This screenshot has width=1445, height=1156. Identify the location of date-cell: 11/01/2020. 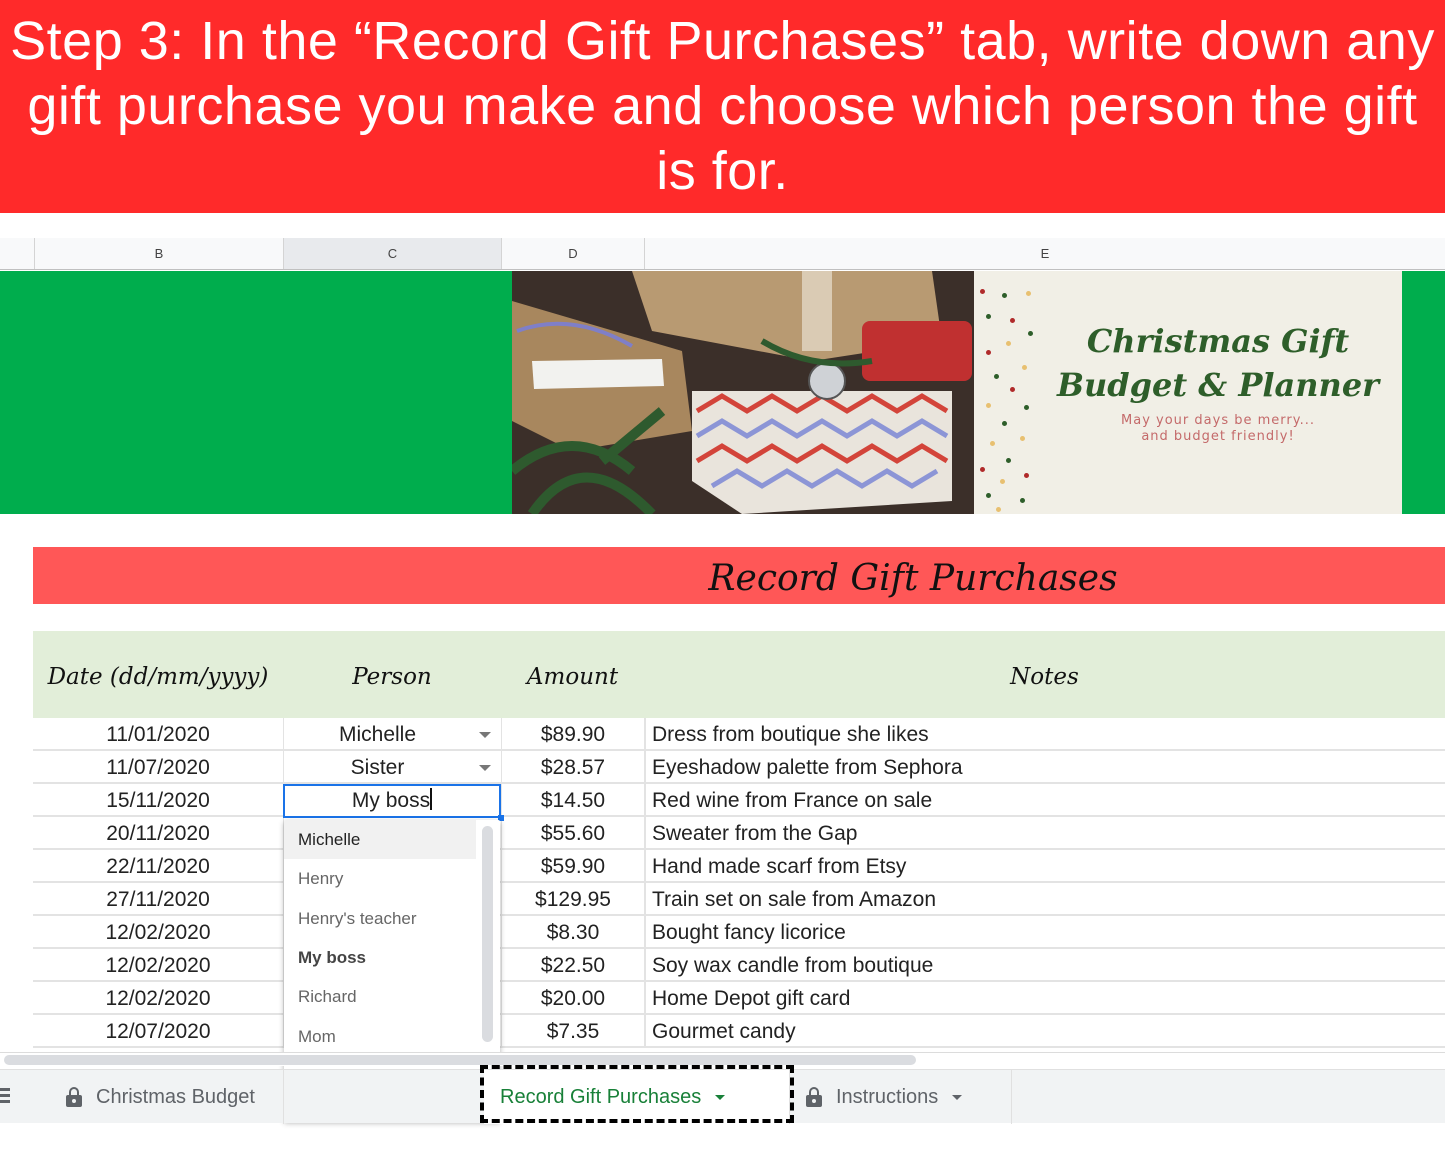
(158, 733).